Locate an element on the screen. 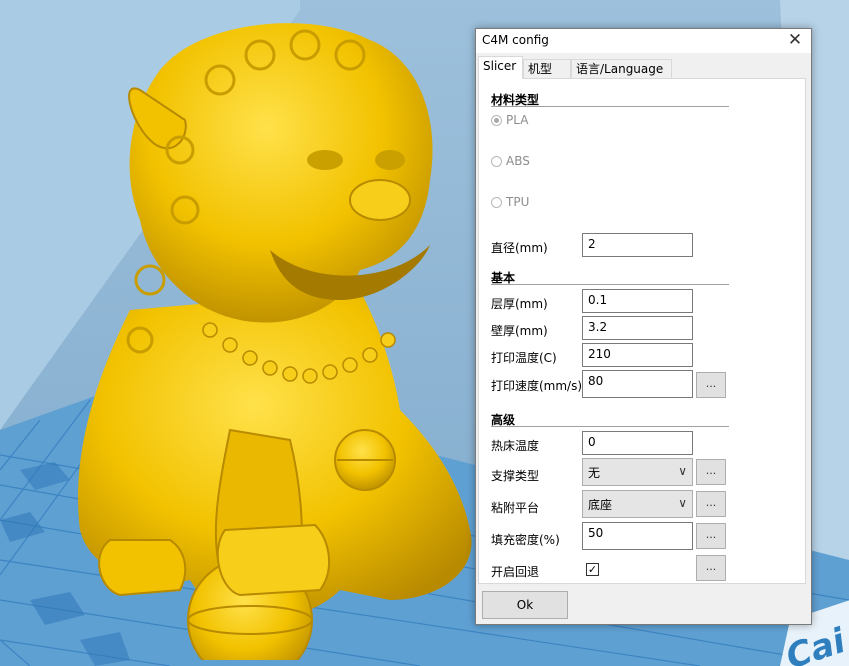  diameter-label: 直径(mm) is located at coordinates (519, 248).